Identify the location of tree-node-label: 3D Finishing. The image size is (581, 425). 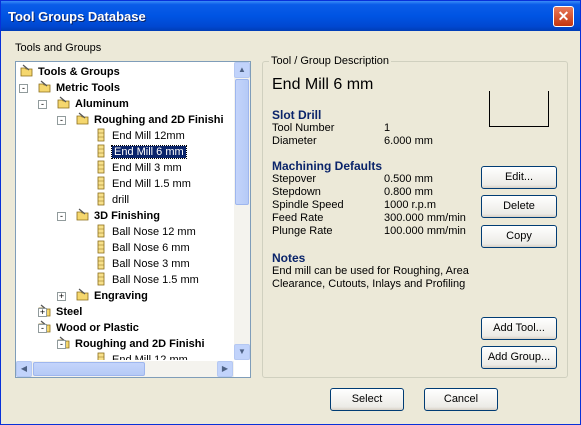
(127, 216).